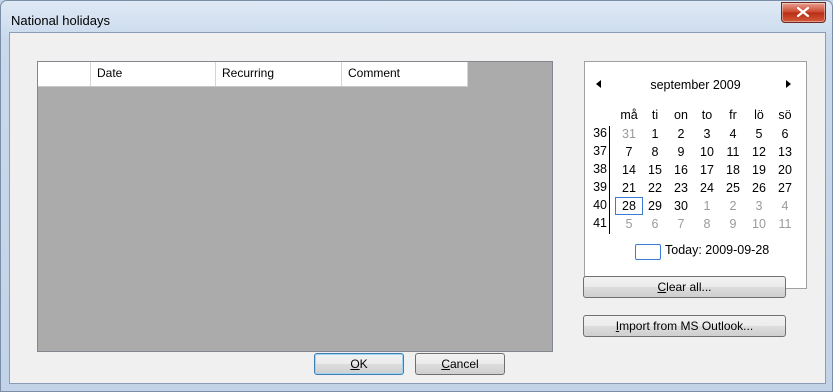  I want to click on calendar-day: 17, so click(707, 170).